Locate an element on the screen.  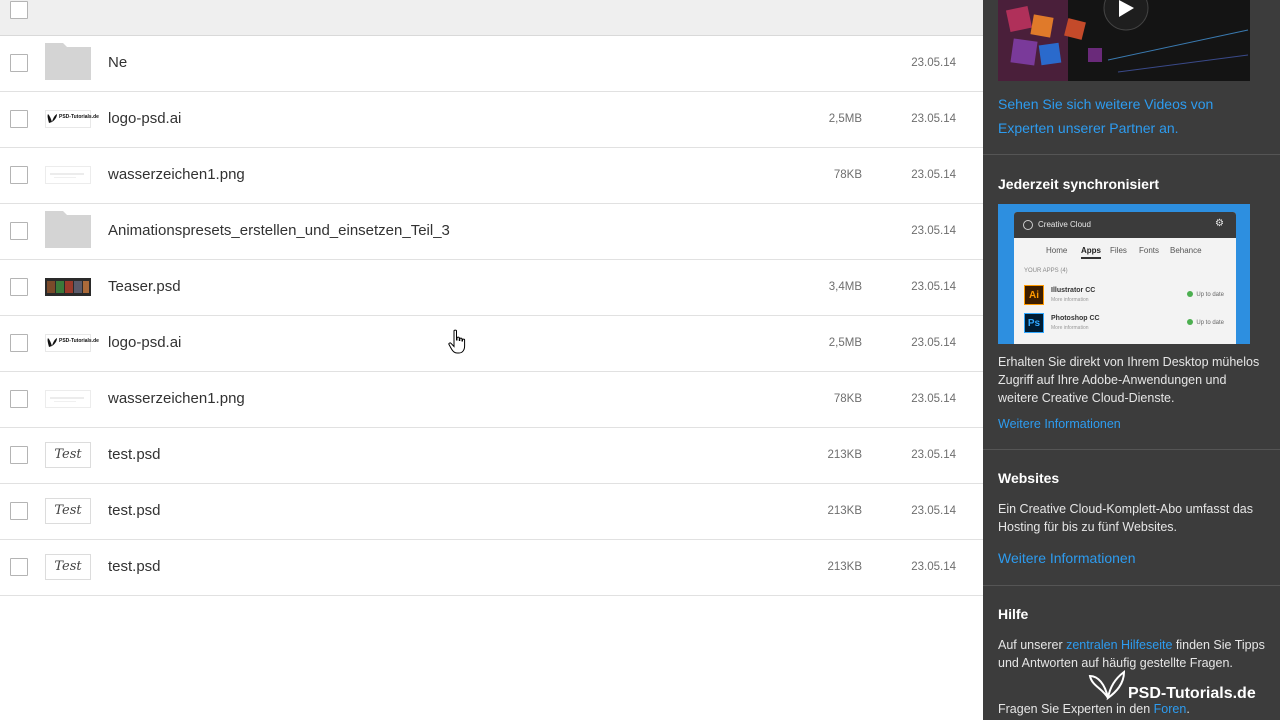
cc-tab-apps: Apps is located at coordinates (1091, 252).